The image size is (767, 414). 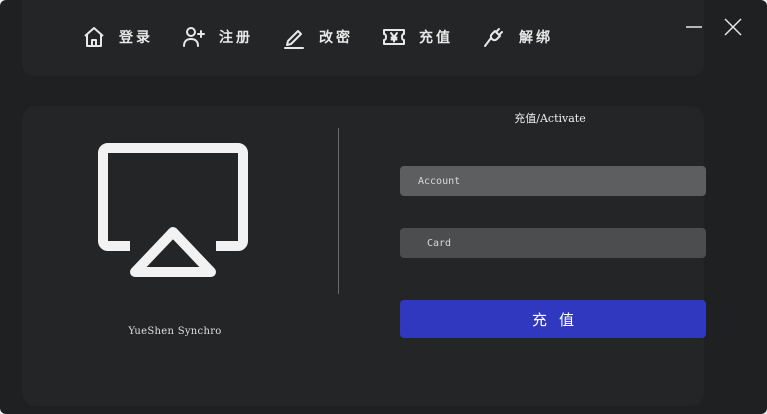 I want to click on vertical-divider, so click(x=338, y=211).